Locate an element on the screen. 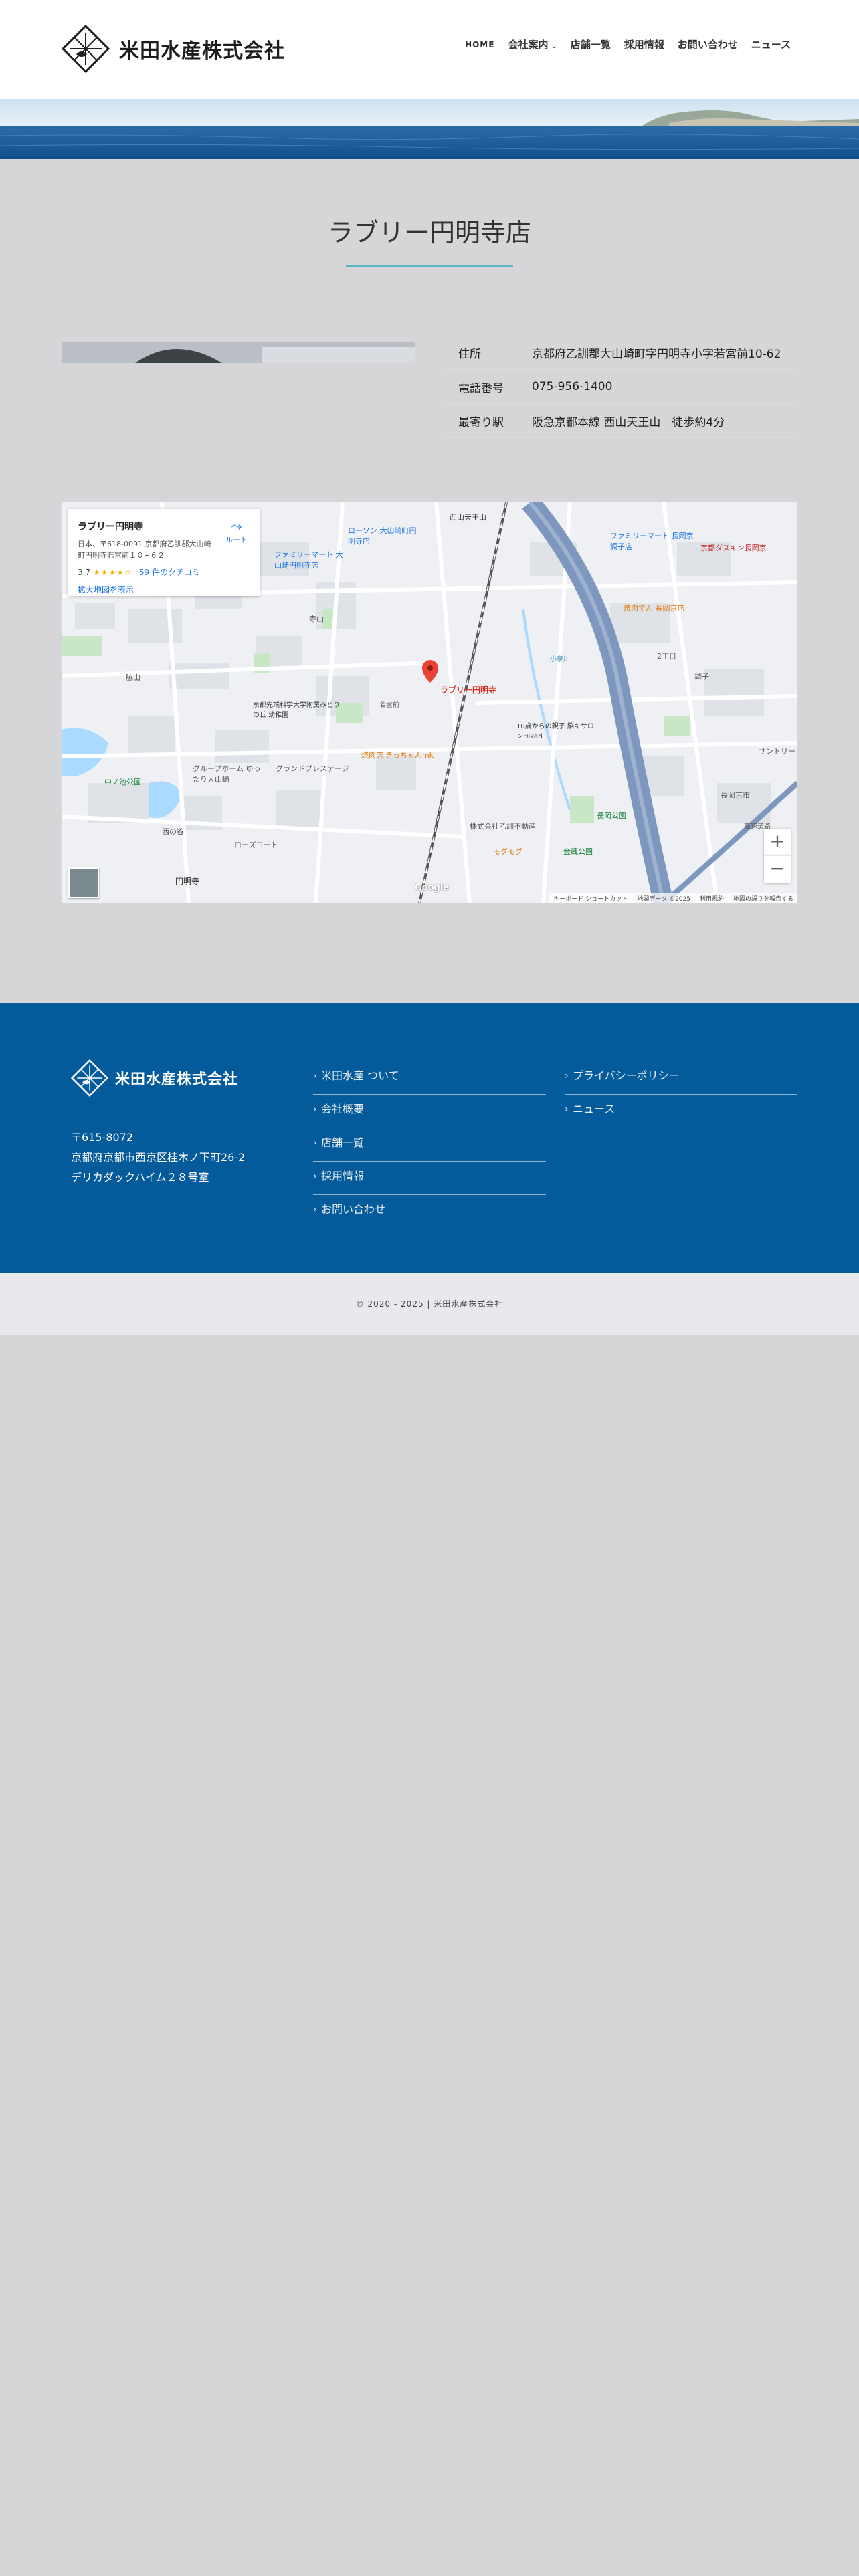 The image size is (859, 2576). station-value: 阪急京都本線 西山天王山 徒歩約4分 is located at coordinates (664, 420).